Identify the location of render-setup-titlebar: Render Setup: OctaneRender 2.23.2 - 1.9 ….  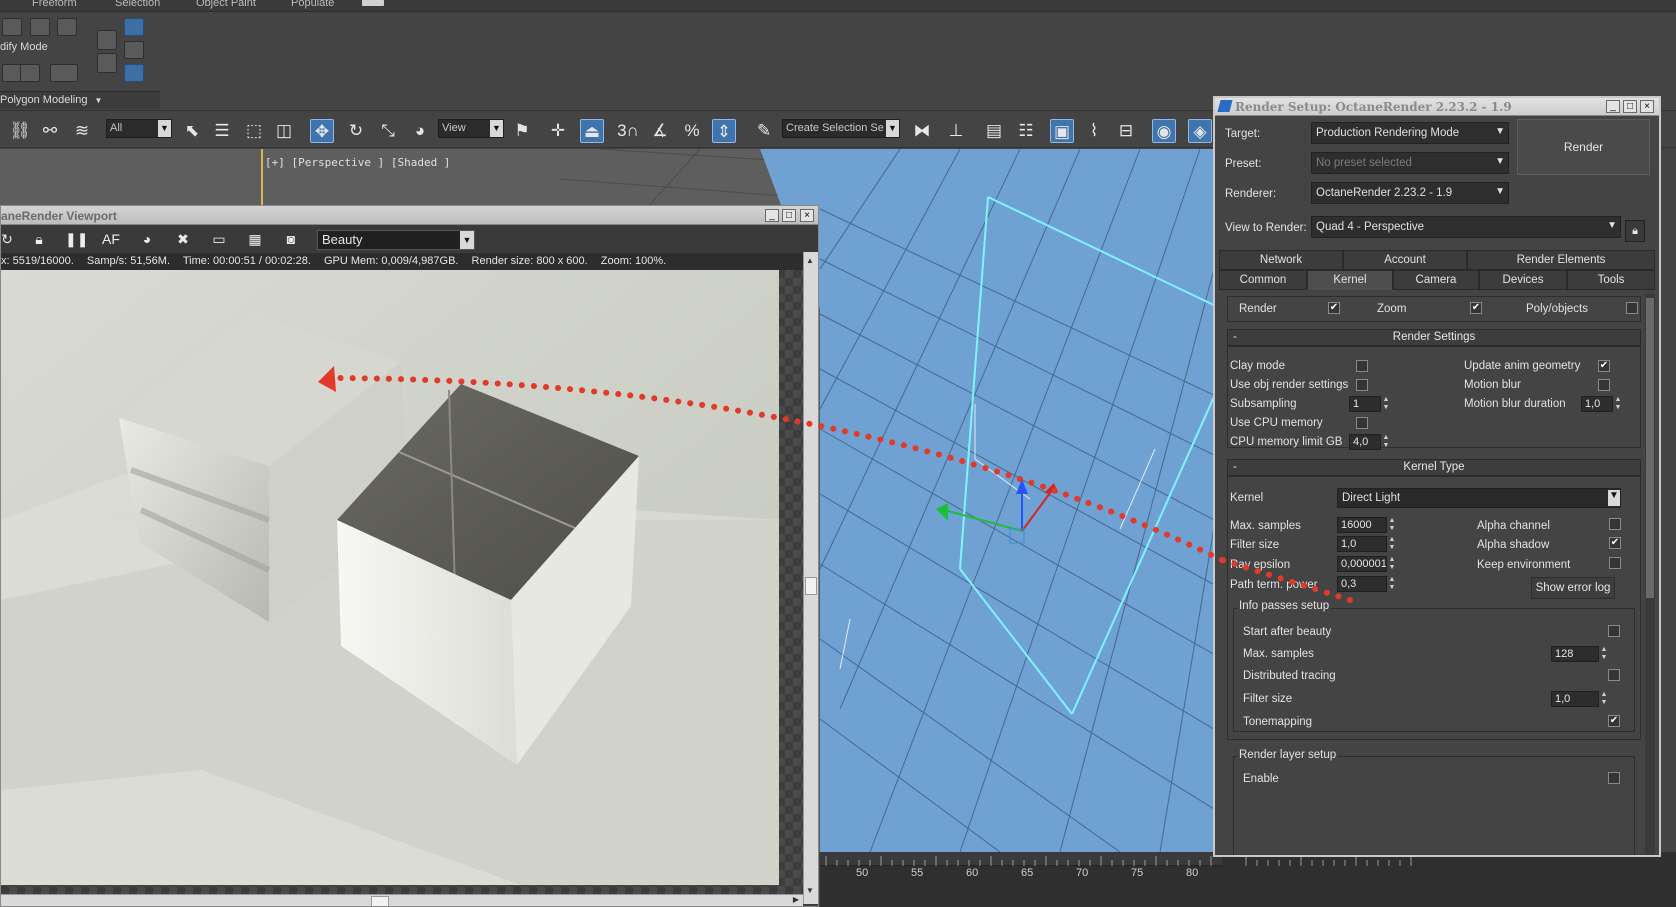
(1437, 107).